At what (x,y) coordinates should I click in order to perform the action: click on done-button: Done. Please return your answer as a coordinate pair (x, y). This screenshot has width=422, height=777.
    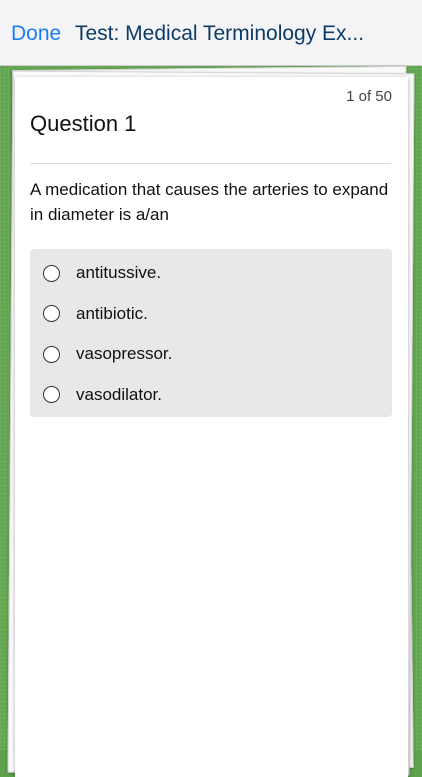
    Looking at the image, I should click on (36, 34).